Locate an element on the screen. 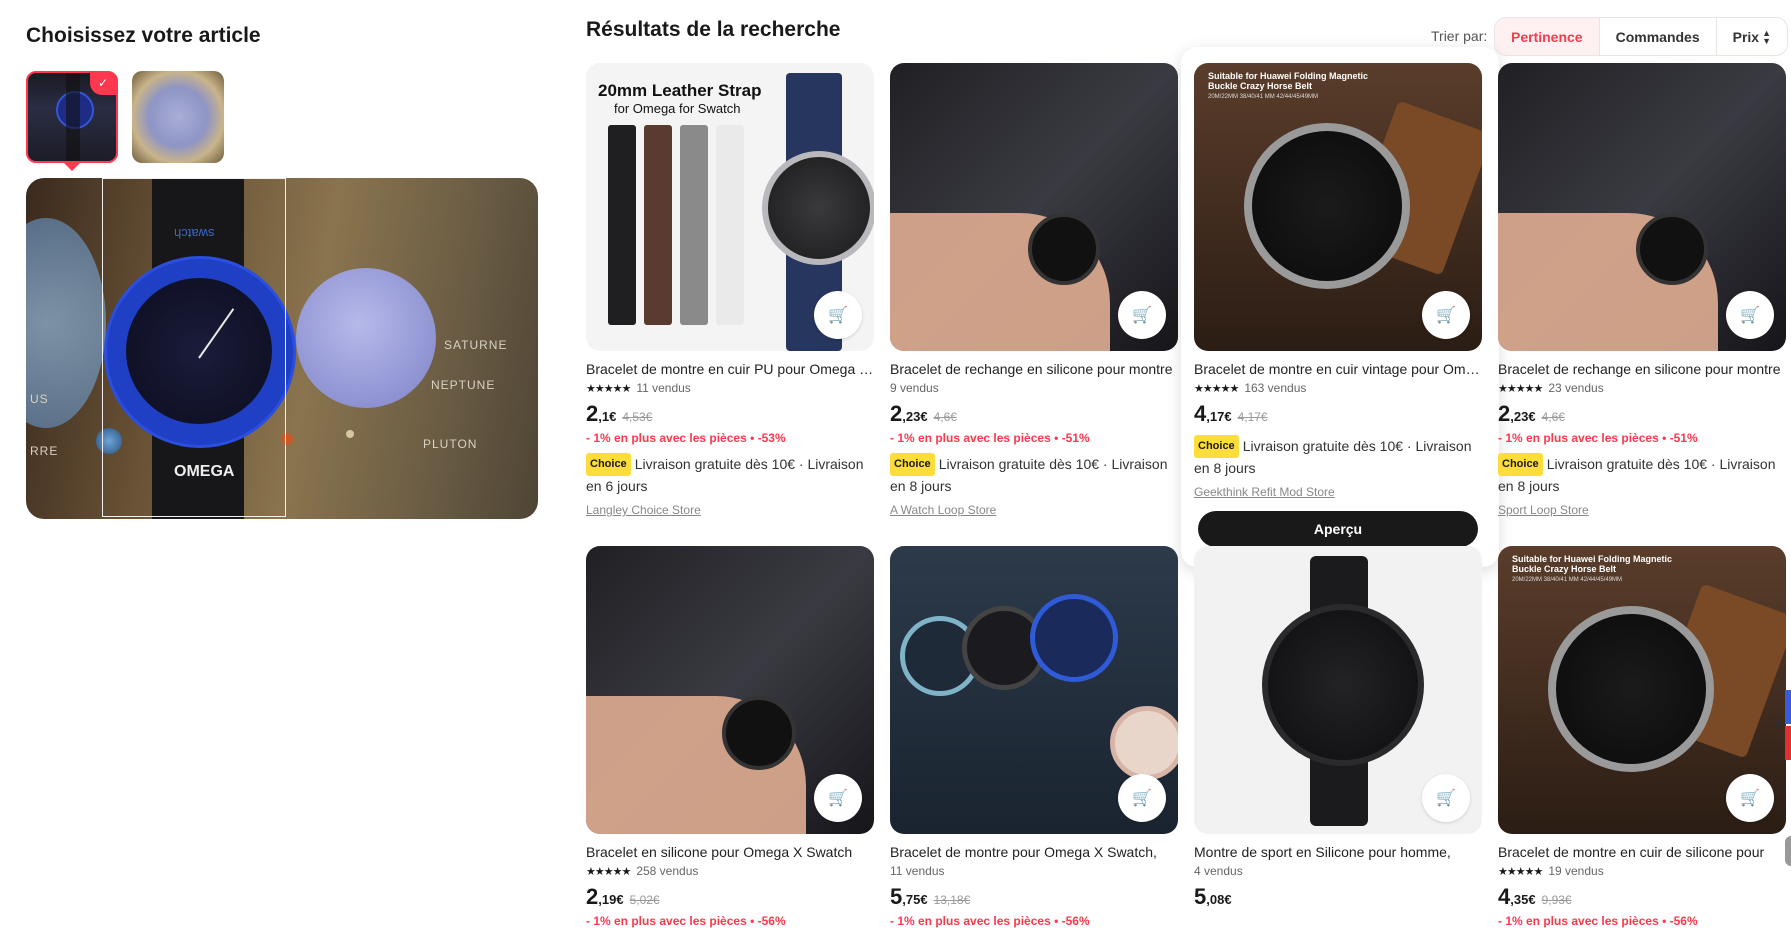 The height and width of the screenshot is (943, 1791). sort-prix-button: Prix ▲ ▼ is located at coordinates (1752, 36).